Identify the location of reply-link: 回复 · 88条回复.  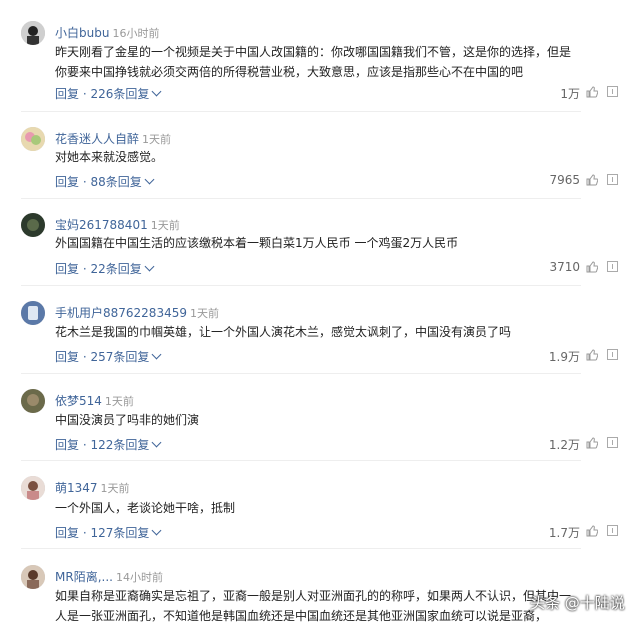
(105, 181).